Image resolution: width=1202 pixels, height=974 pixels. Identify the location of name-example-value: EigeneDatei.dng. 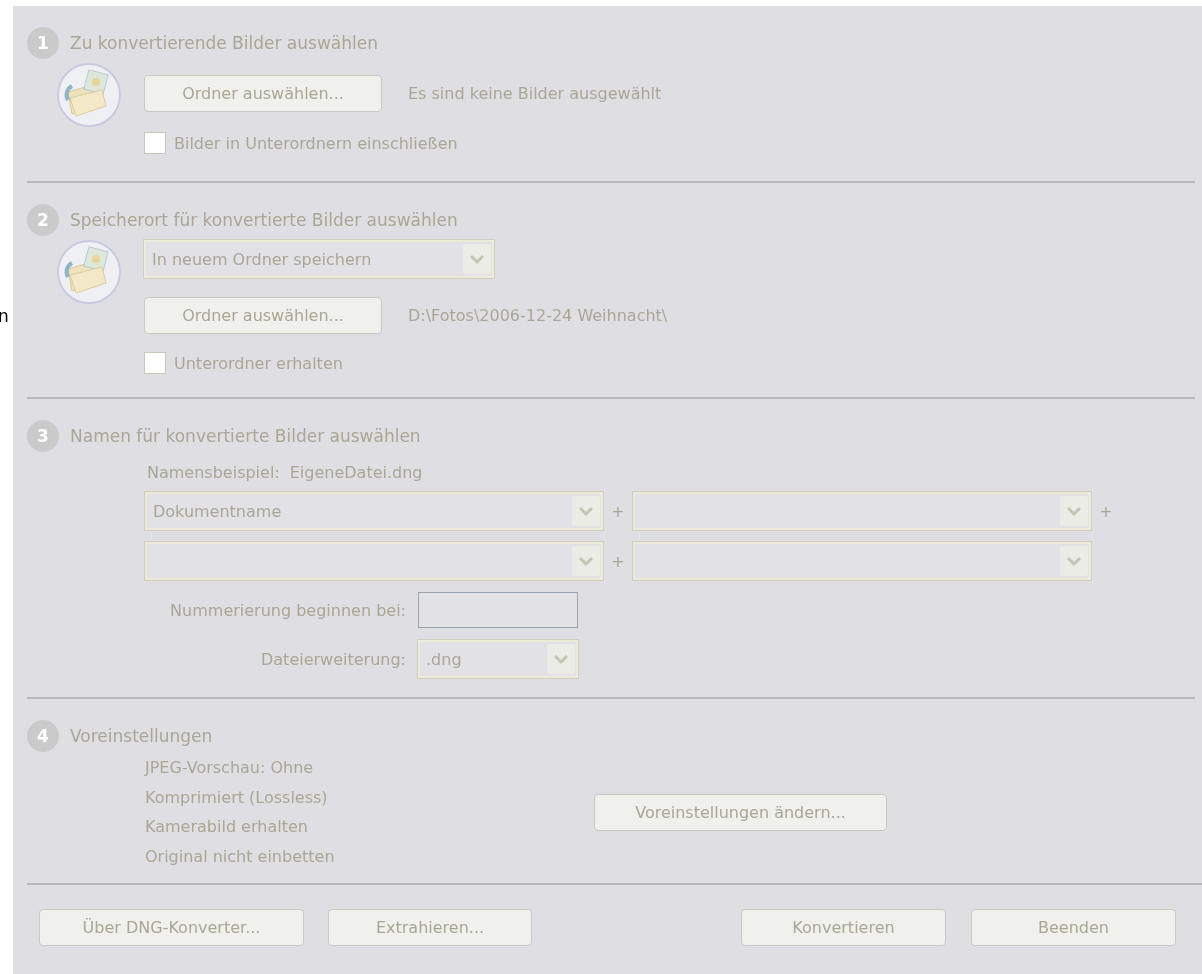
(356, 472).